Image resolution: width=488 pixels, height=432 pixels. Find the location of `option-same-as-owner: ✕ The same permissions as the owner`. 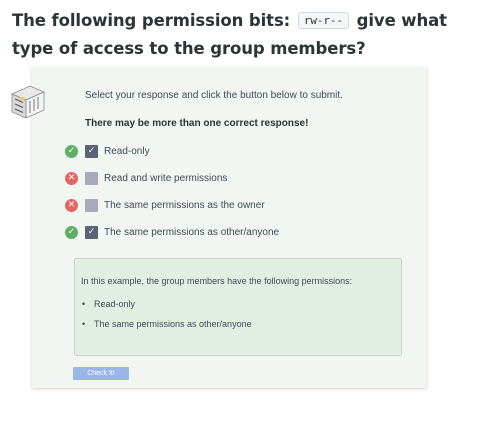

option-same-as-owner: ✕ The same permissions as the owner is located at coordinates (165, 205).